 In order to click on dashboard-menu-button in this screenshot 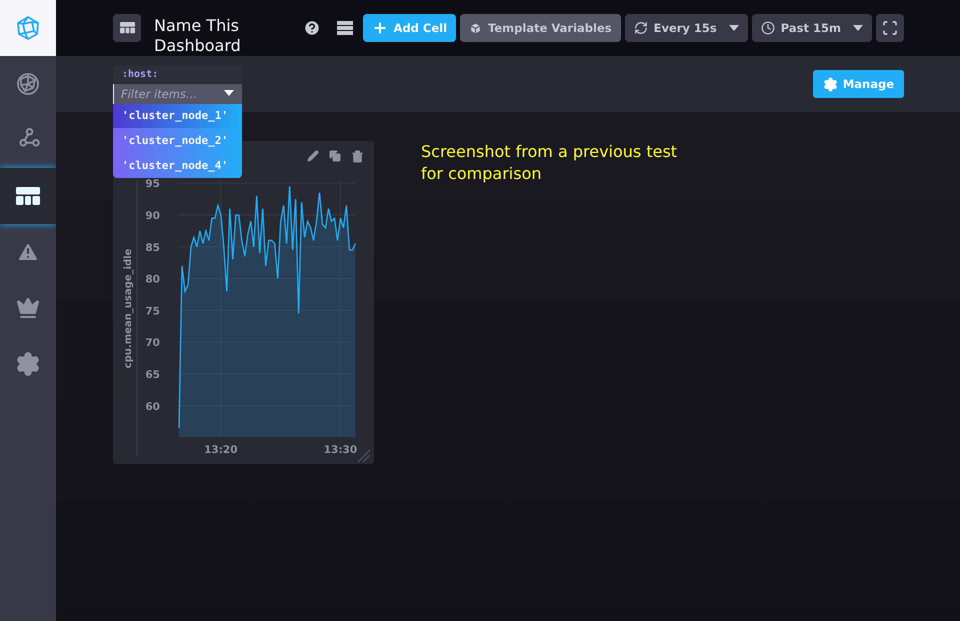, I will do `click(127, 28)`.